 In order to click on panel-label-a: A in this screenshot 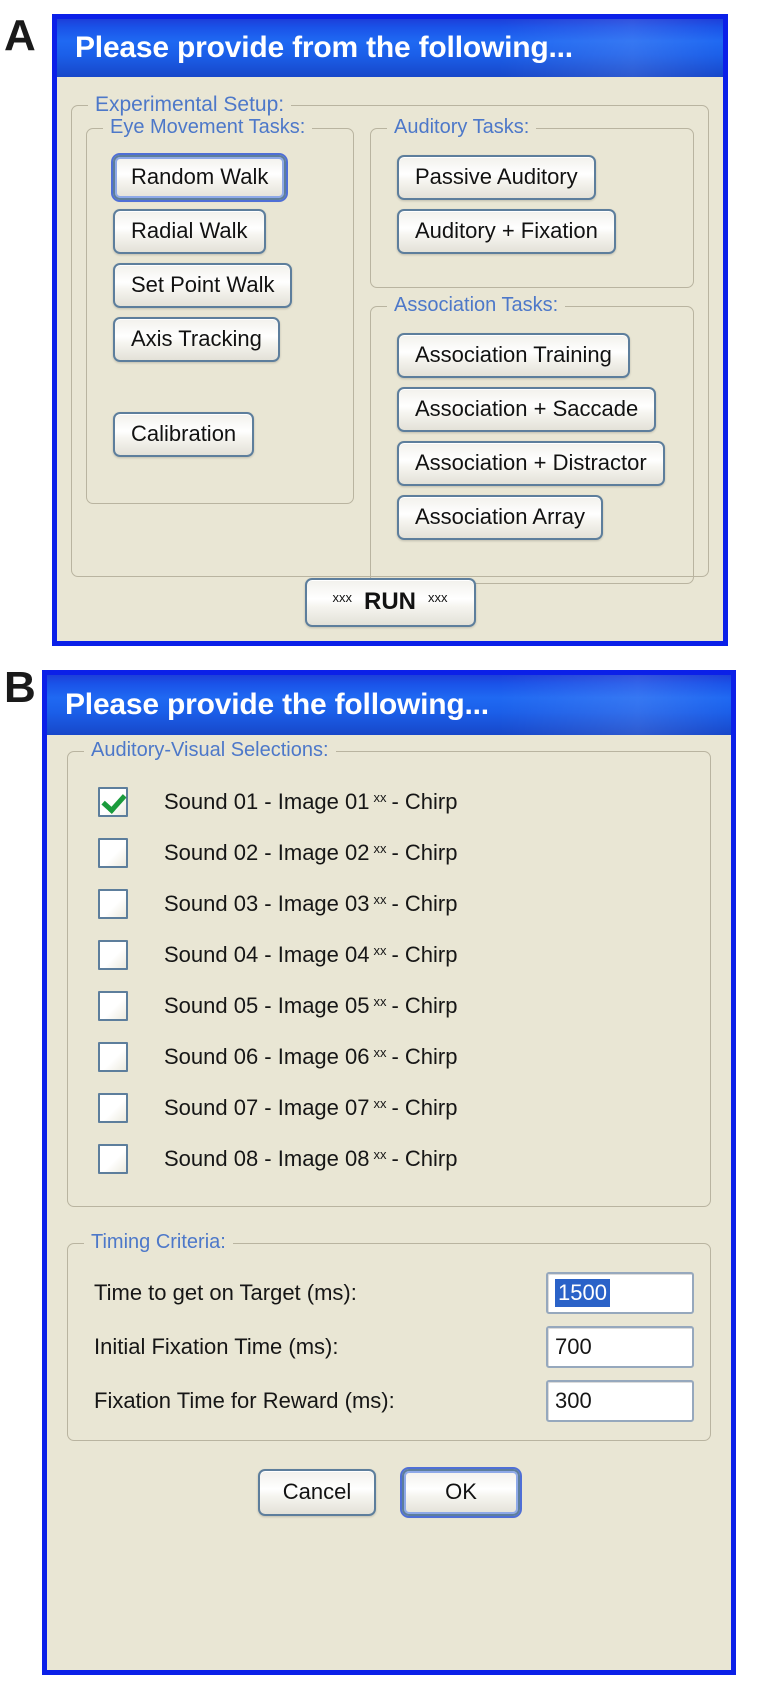, I will do `click(20, 35)`.